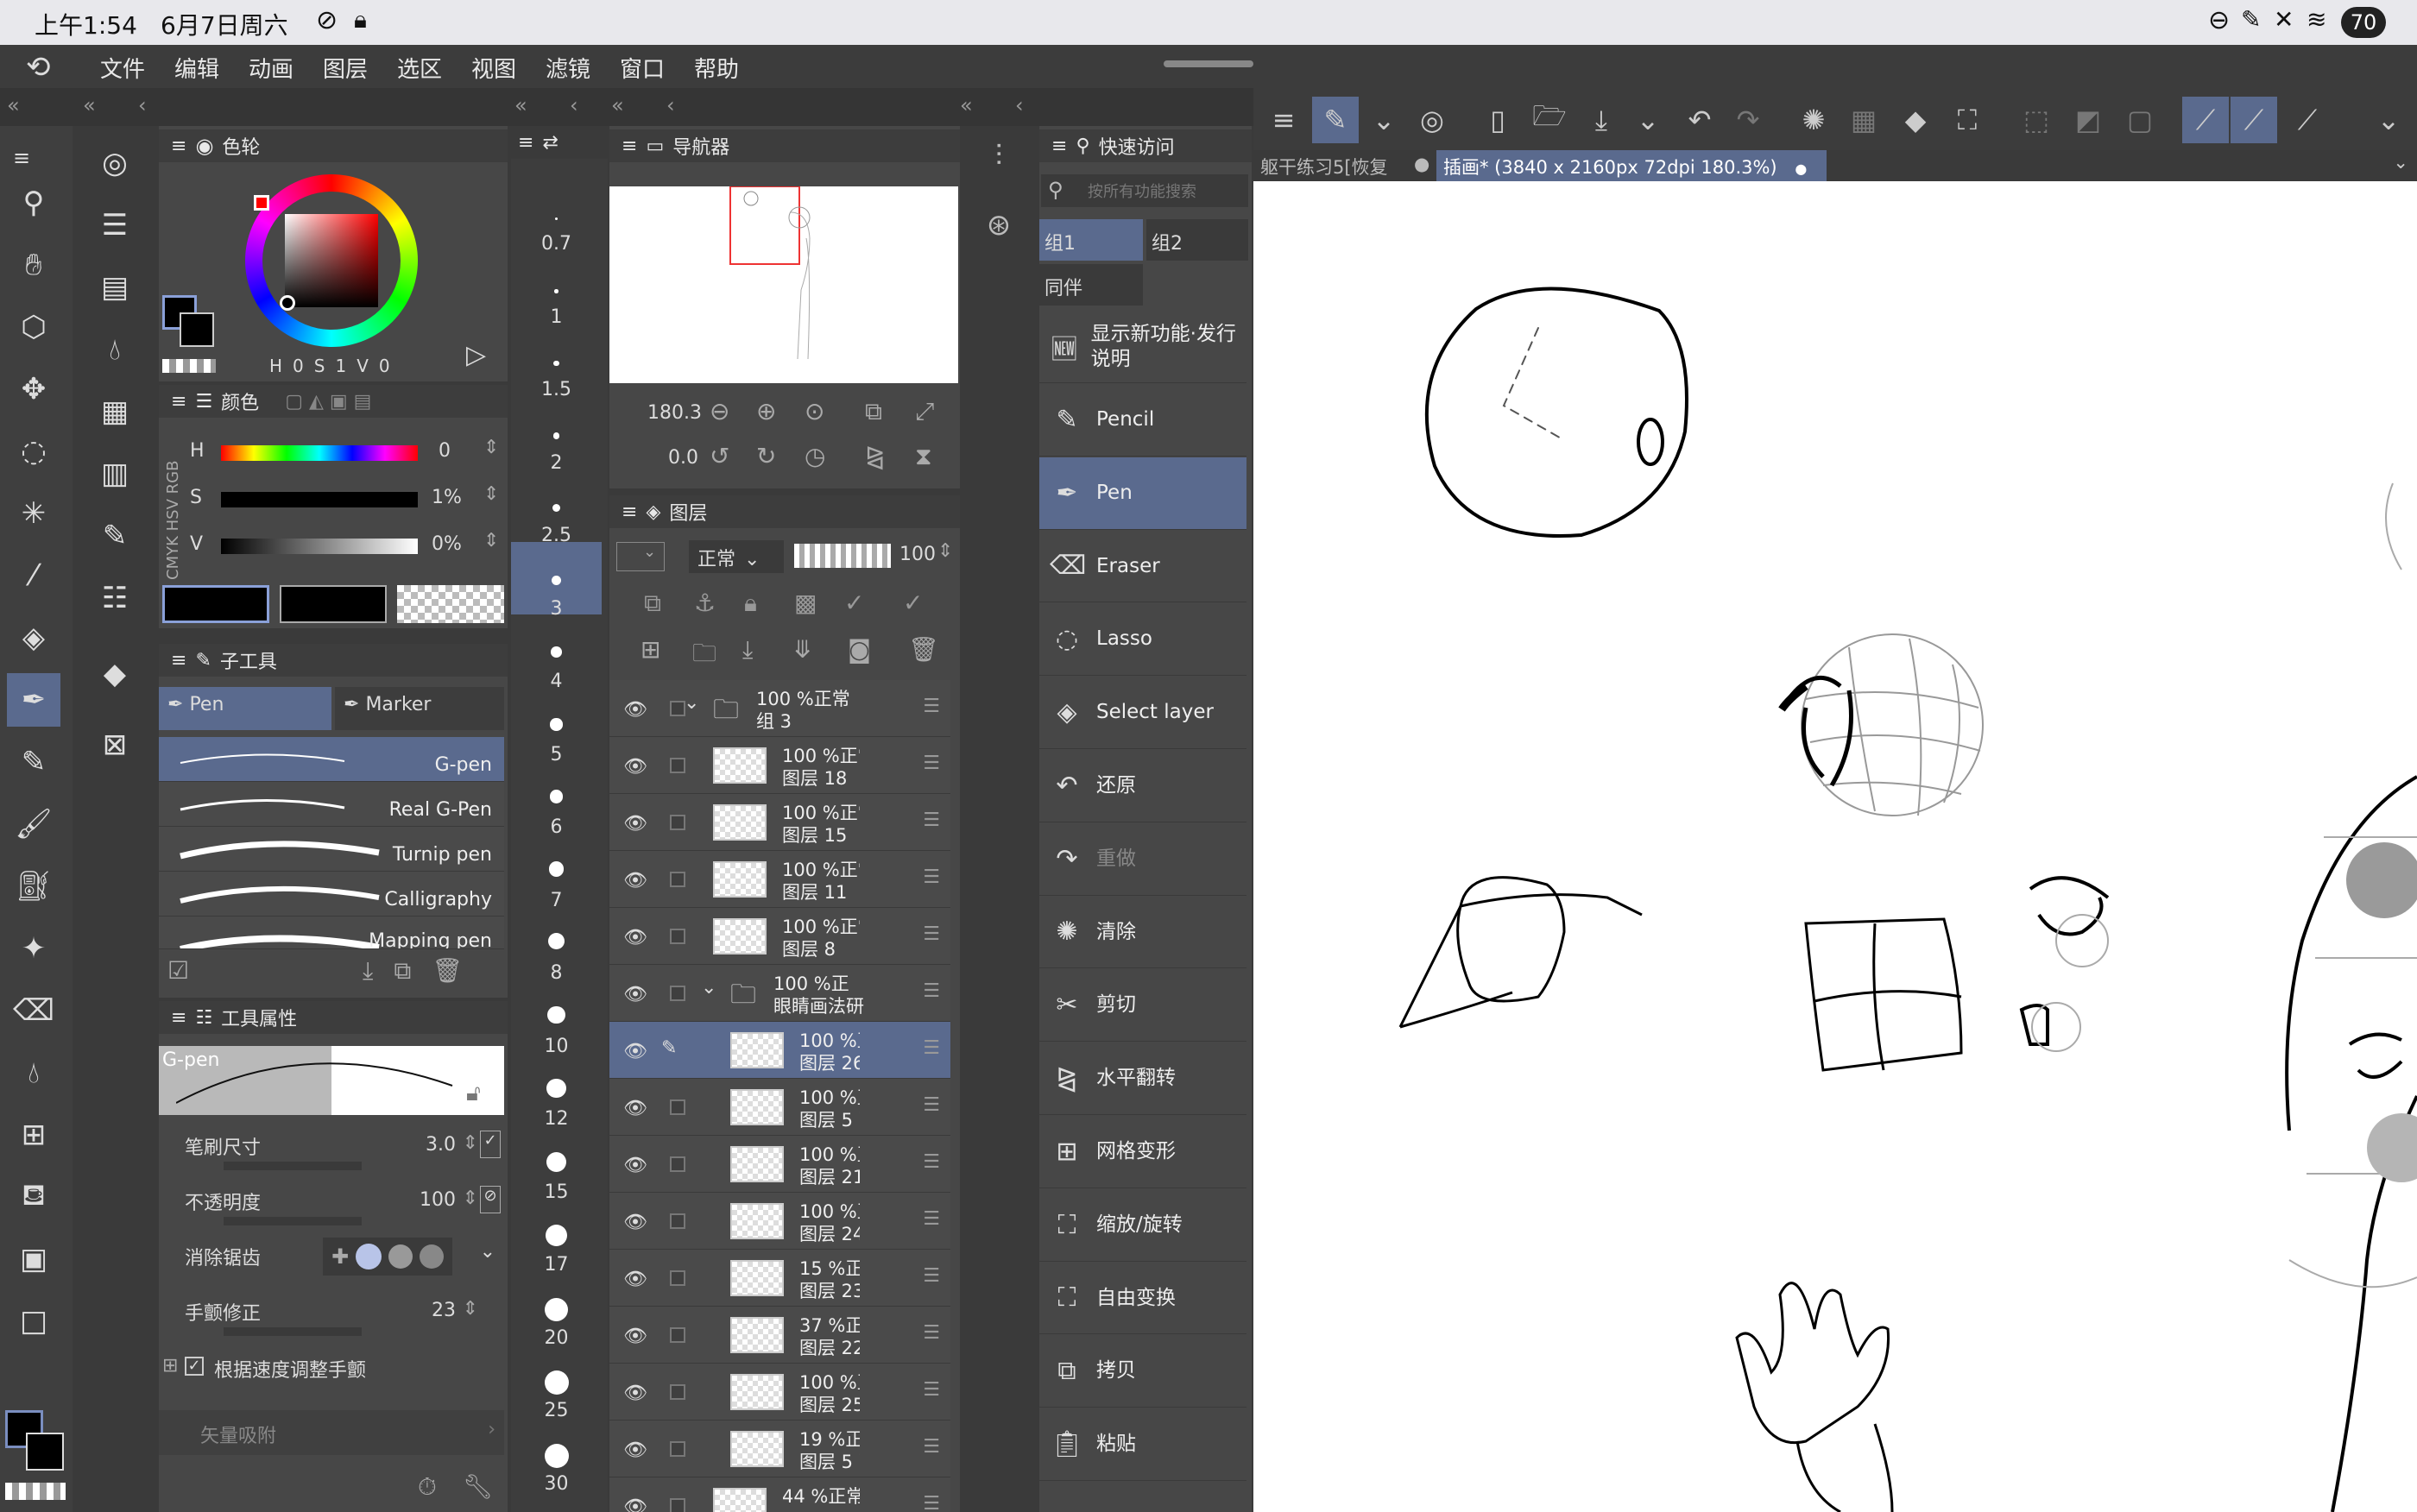 Image resolution: width=2417 pixels, height=1512 pixels. Describe the element at coordinates (1197, 240) in the screenshot. I see `qa-tab-group2: 组2` at that location.